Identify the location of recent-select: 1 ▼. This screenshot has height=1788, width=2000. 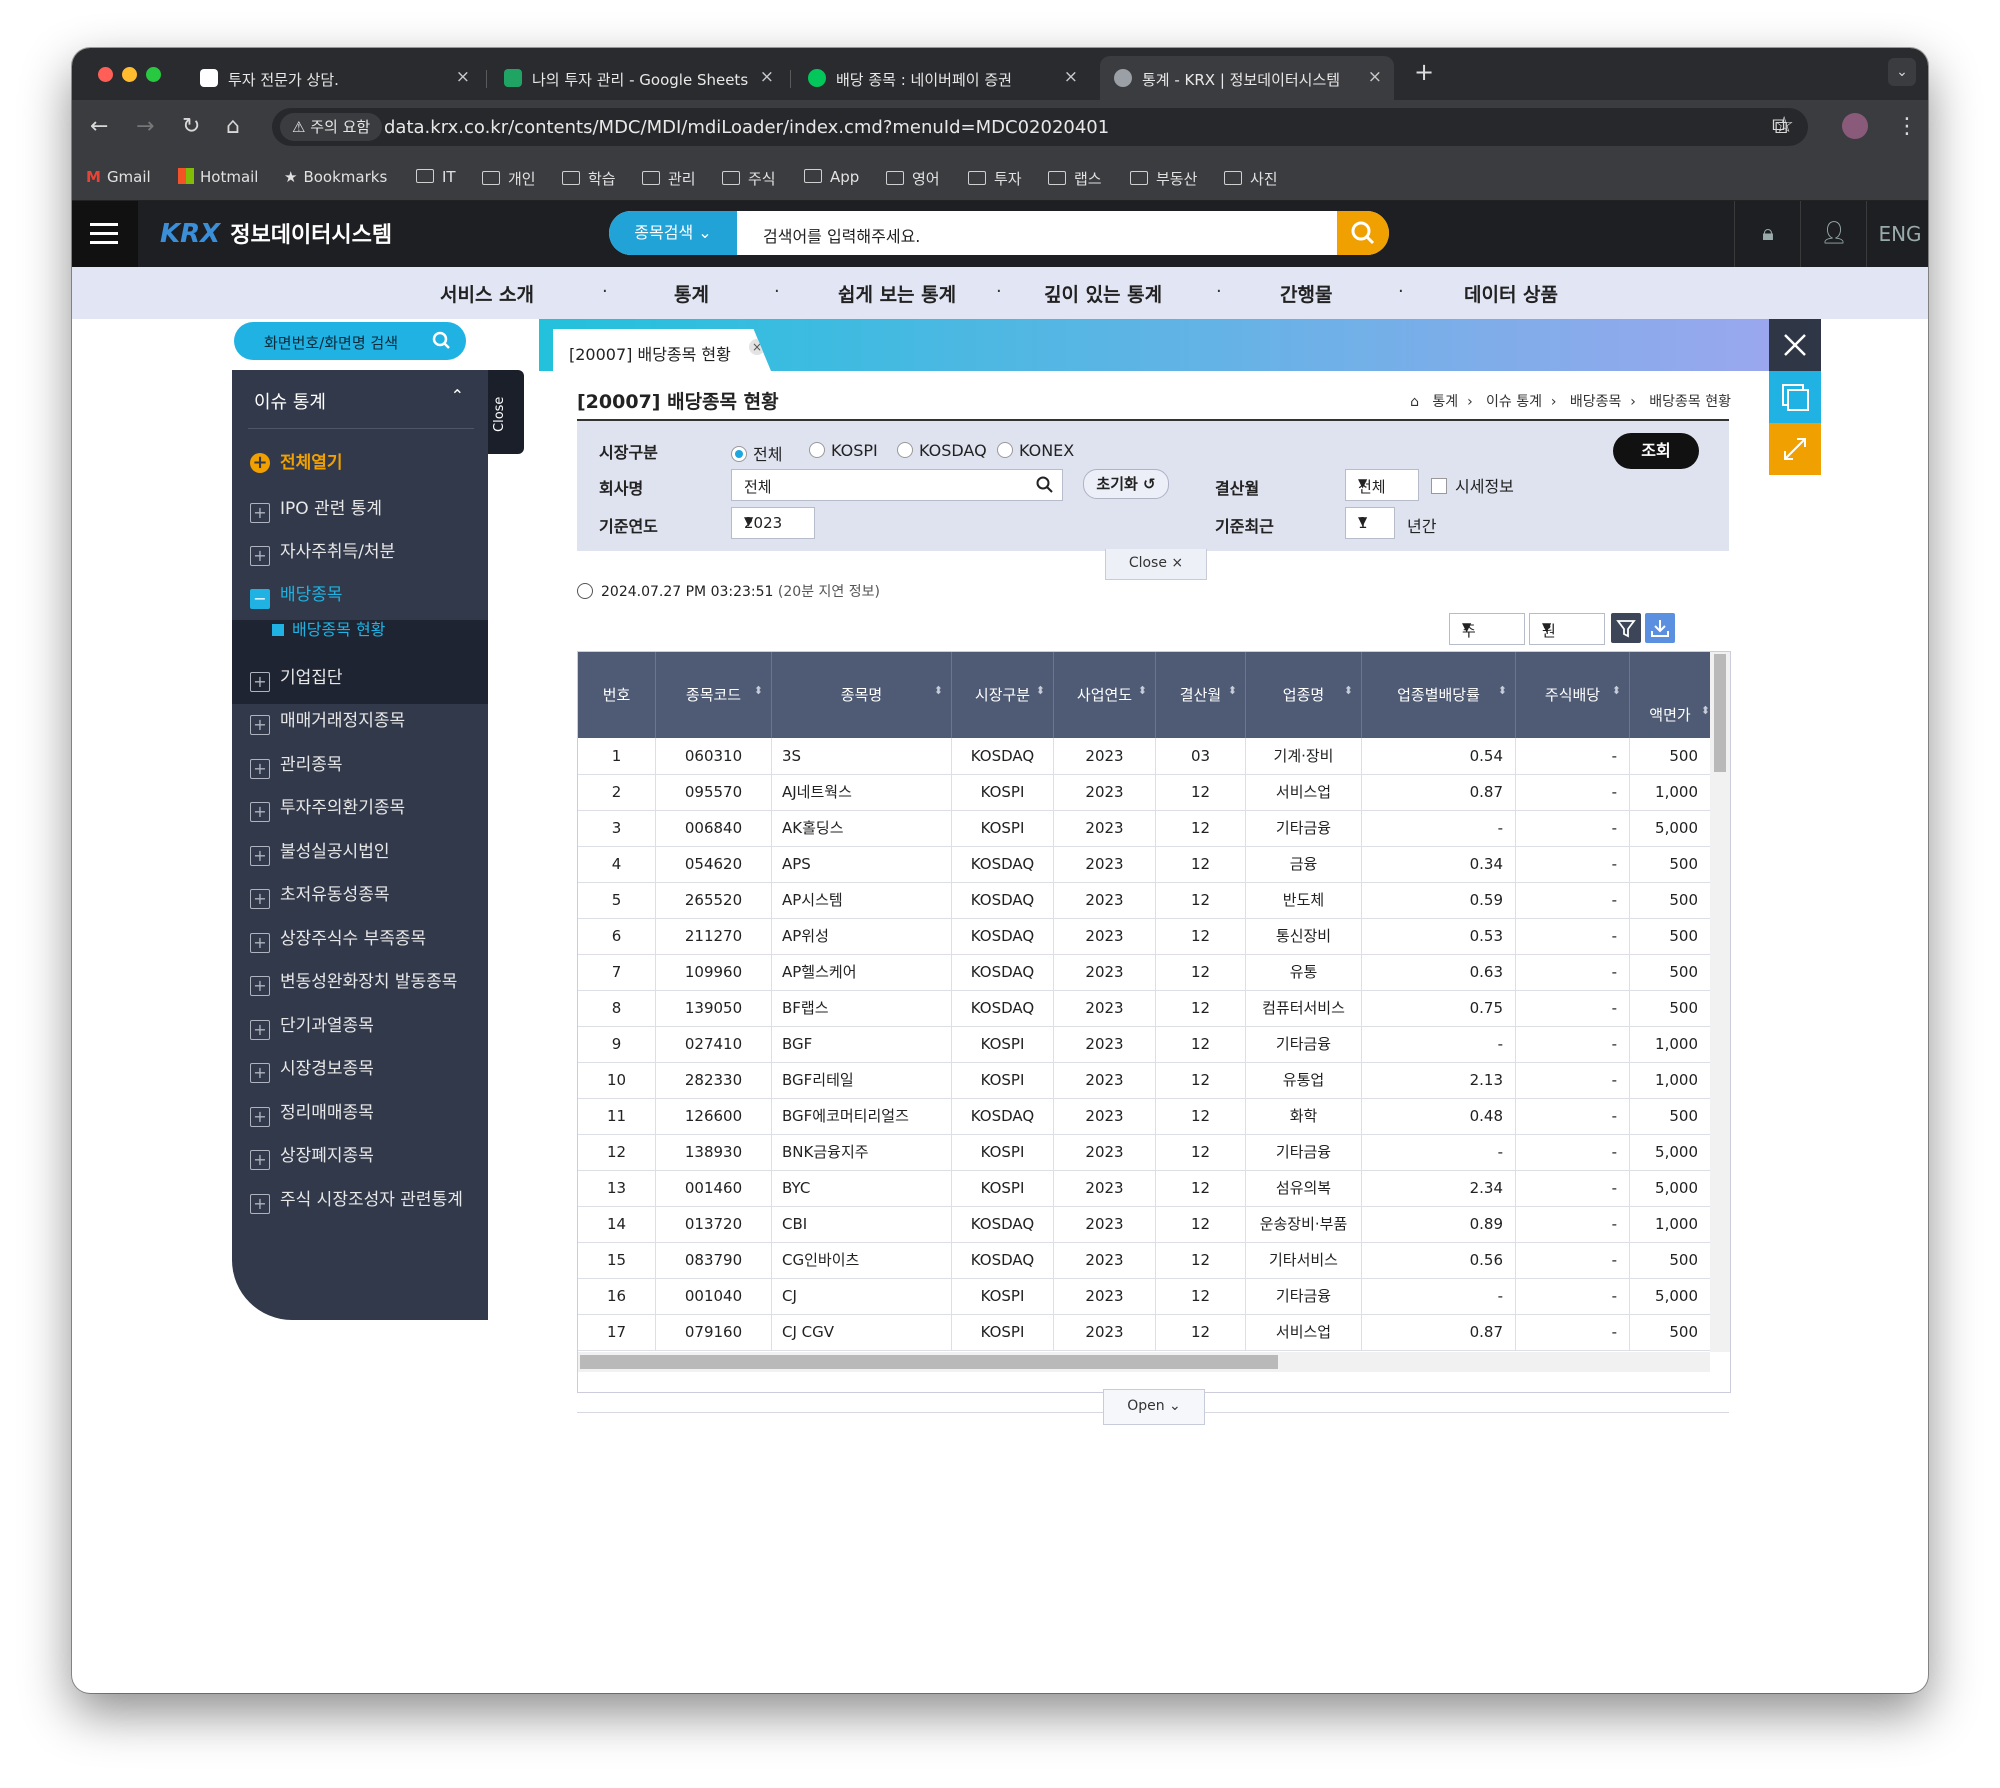
(1370, 523).